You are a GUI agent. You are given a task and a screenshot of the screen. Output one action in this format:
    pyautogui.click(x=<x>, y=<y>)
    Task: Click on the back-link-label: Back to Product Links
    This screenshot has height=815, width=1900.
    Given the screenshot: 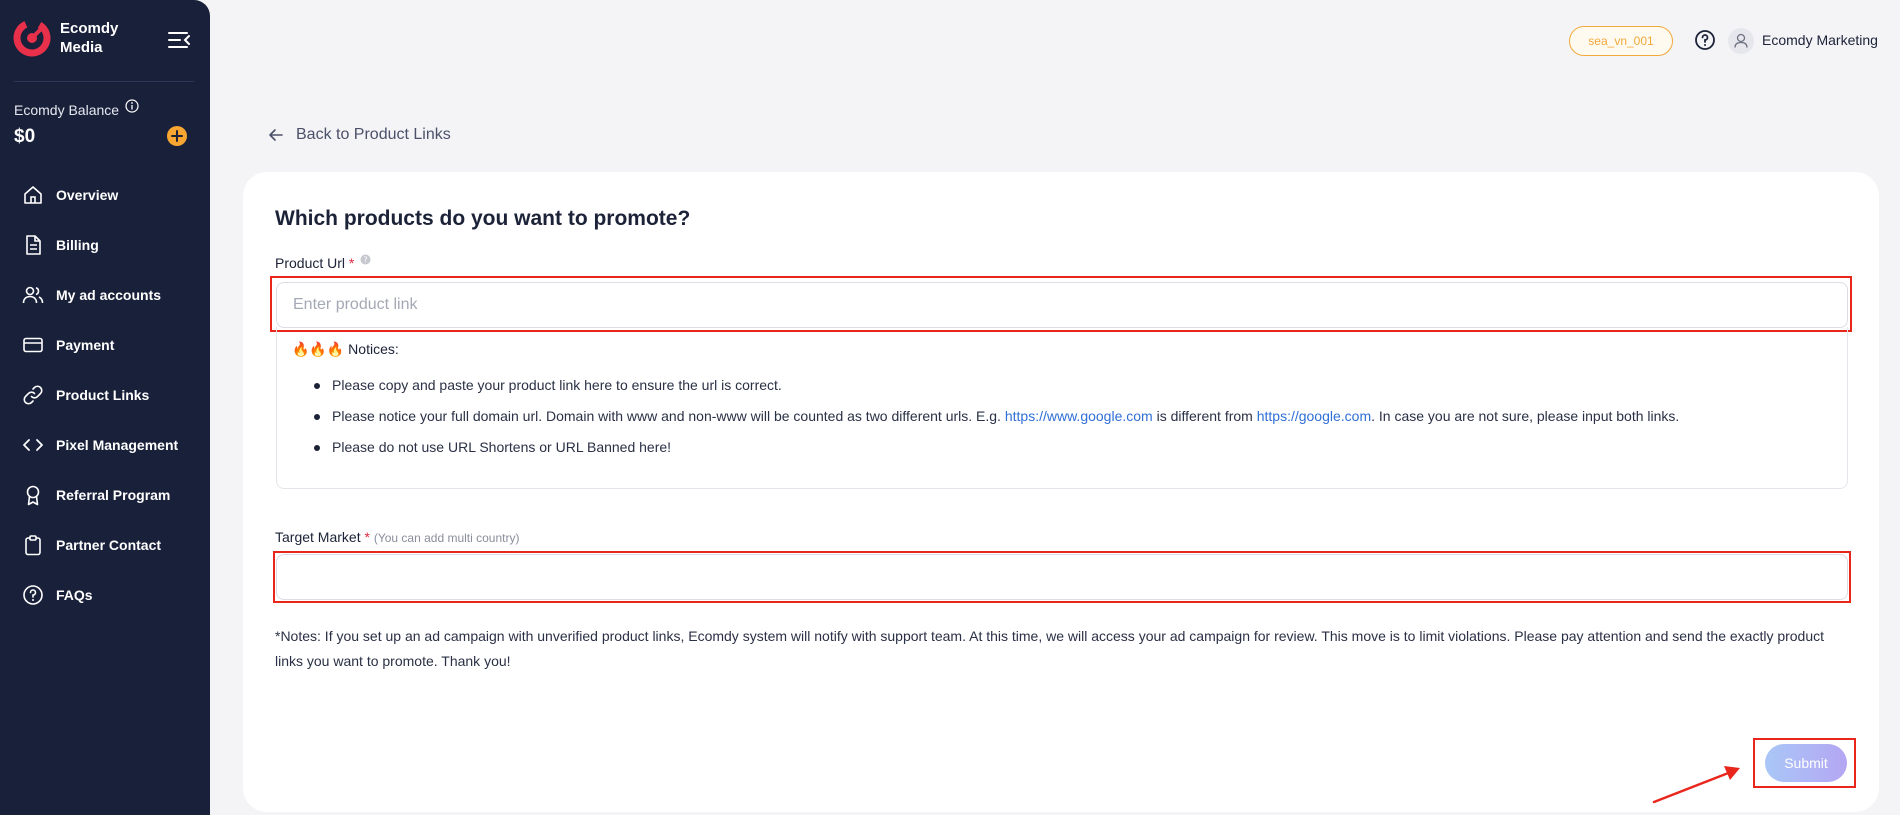 What is the action you would take?
    pyautogui.click(x=373, y=134)
    